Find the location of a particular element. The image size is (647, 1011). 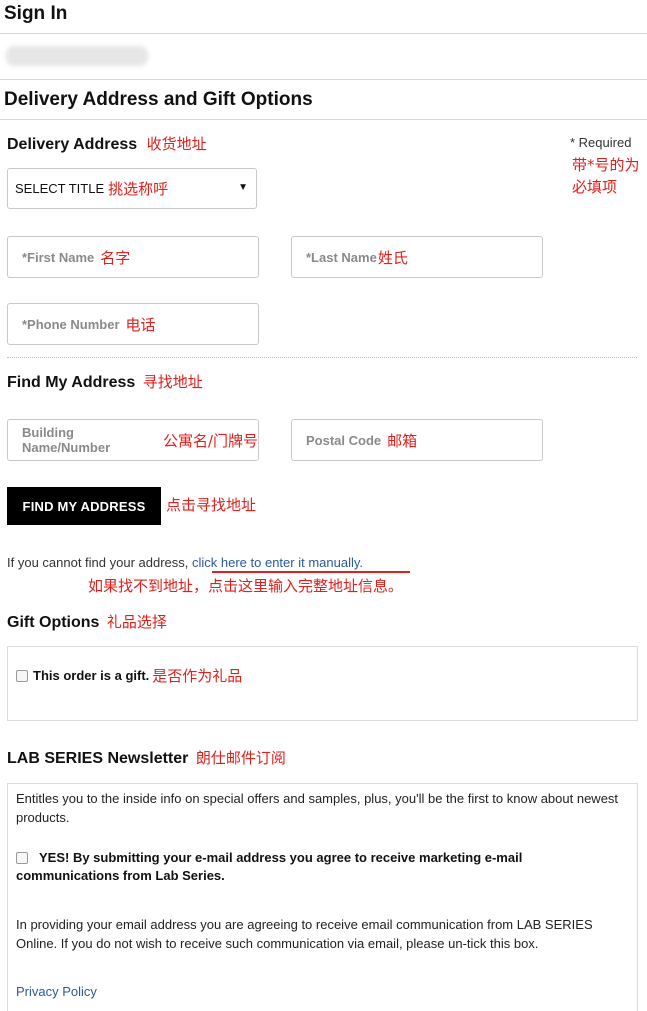

newsletter-label: LAB SERIES Newsletter is located at coordinates (98, 758).